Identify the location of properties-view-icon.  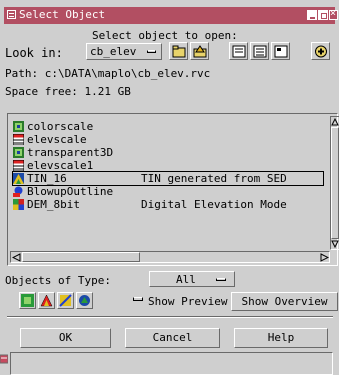
(281, 51).